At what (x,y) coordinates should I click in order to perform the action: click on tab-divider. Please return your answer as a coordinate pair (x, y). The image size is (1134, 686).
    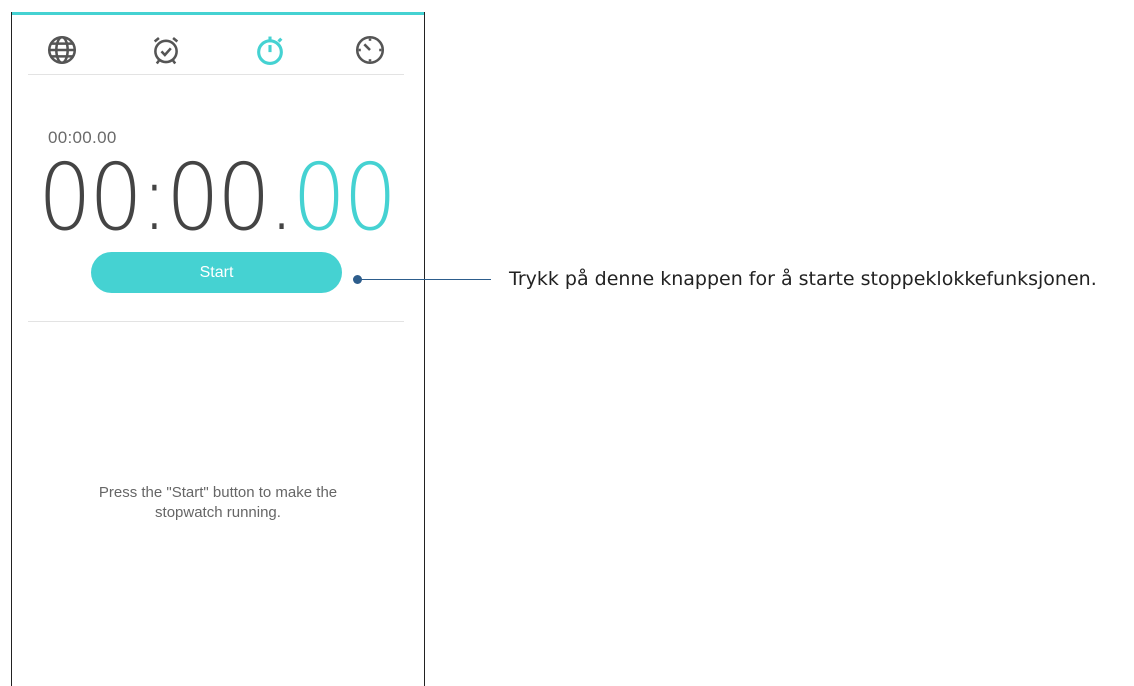
    Looking at the image, I should click on (216, 74).